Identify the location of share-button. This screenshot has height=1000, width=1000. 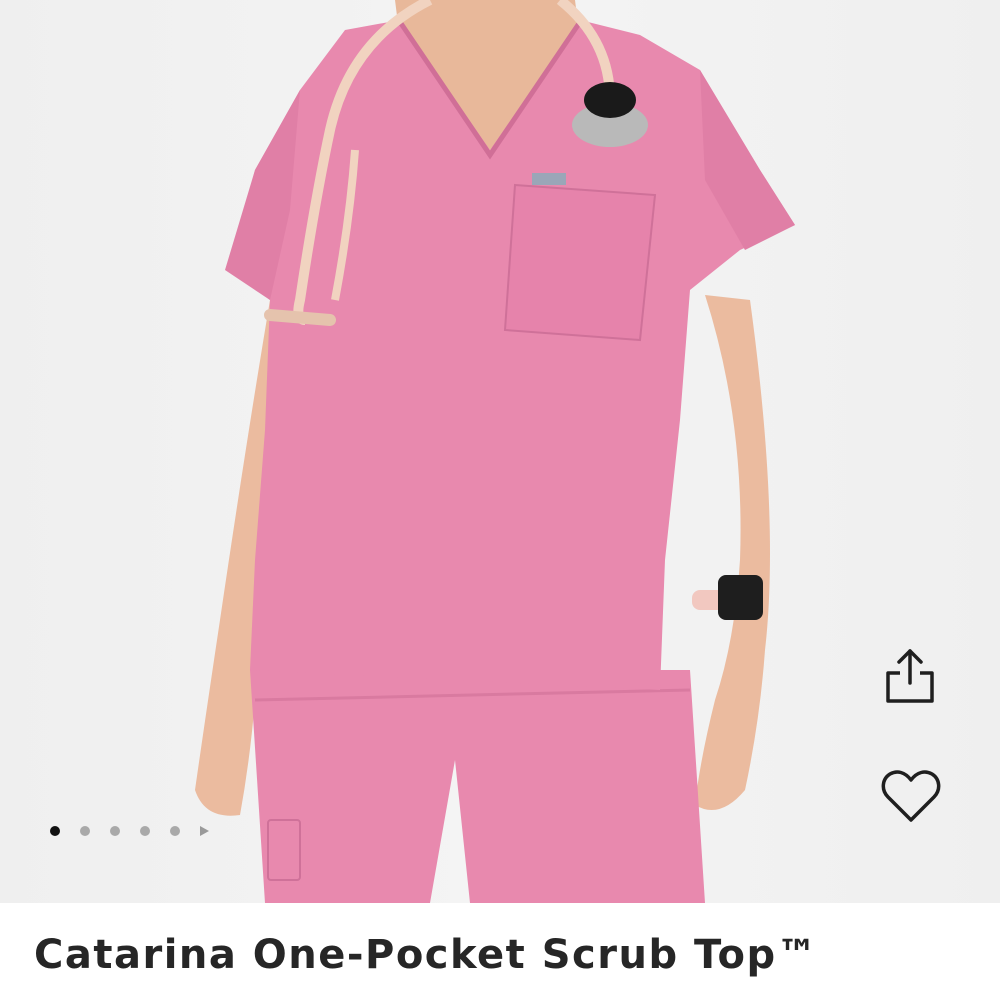
(912, 677).